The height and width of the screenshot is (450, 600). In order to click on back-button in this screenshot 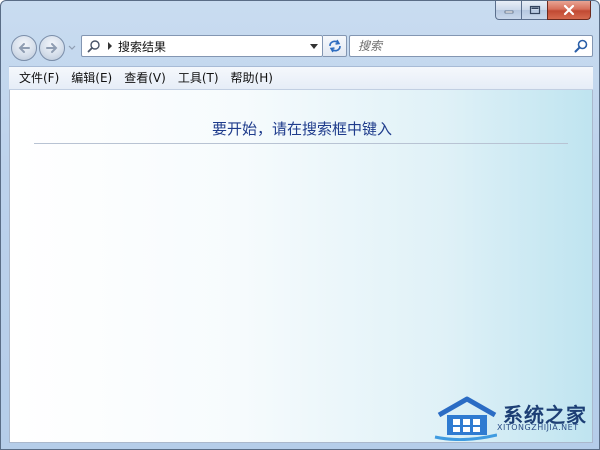, I will do `click(24, 48)`.